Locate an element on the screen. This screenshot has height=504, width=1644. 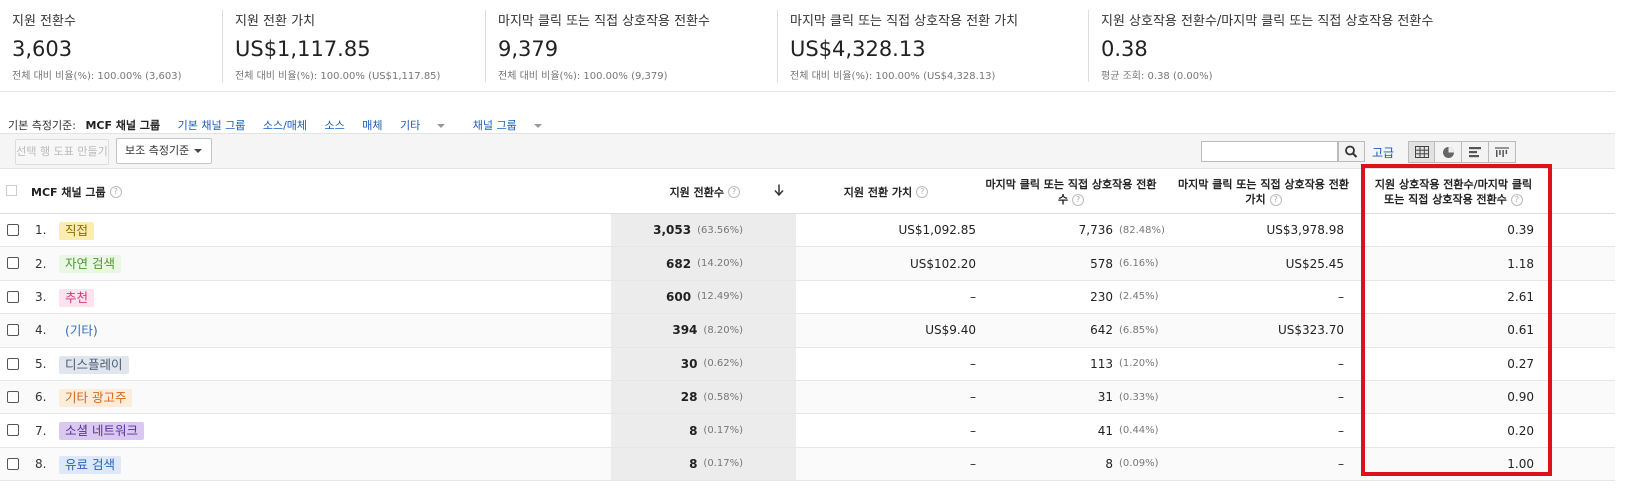
metric-value: 0.38 is located at coordinates (1124, 49).